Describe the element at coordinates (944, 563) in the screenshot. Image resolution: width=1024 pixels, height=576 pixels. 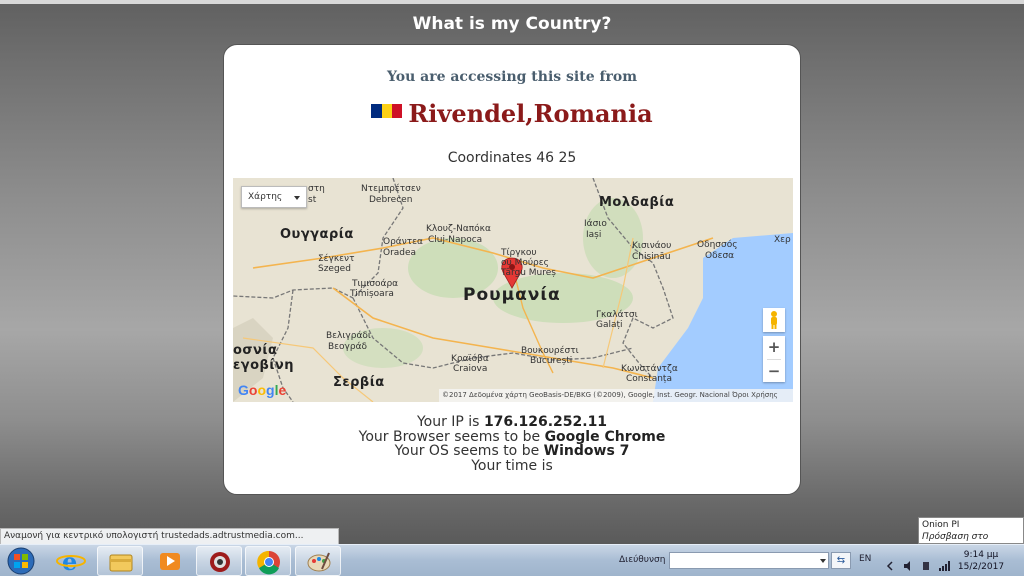
I see `network-signal-icon` at that location.